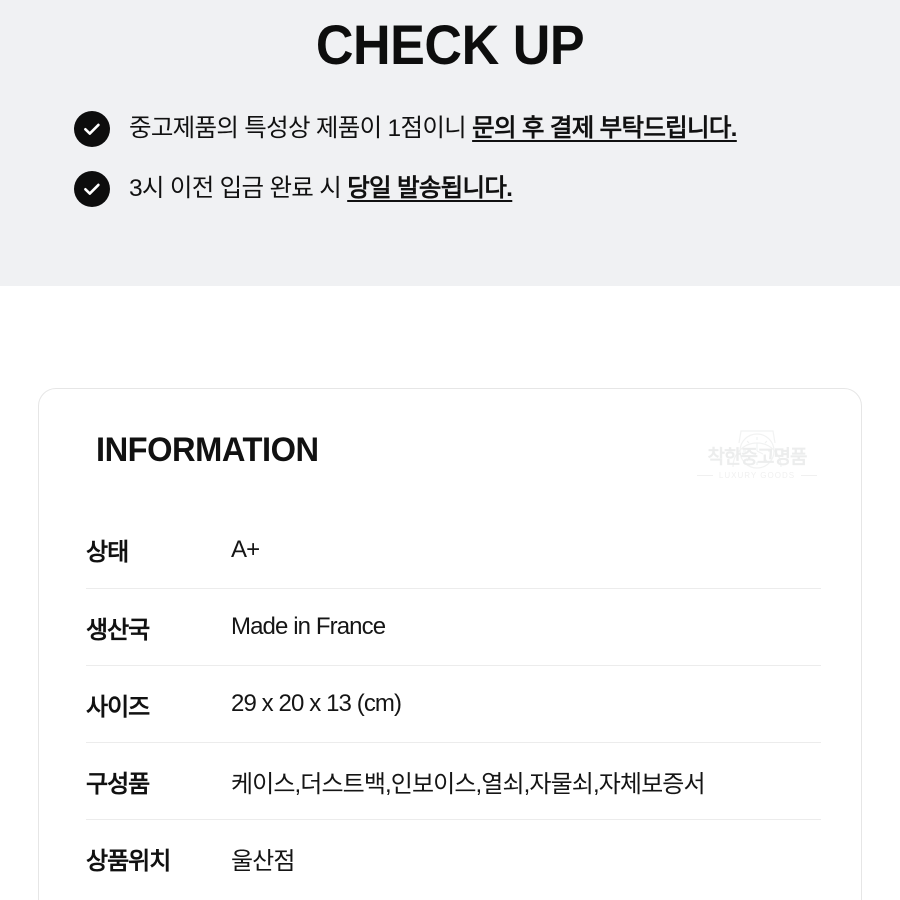 The image size is (900, 900). I want to click on table-row: 상품위치 울산점, so click(453, 857).